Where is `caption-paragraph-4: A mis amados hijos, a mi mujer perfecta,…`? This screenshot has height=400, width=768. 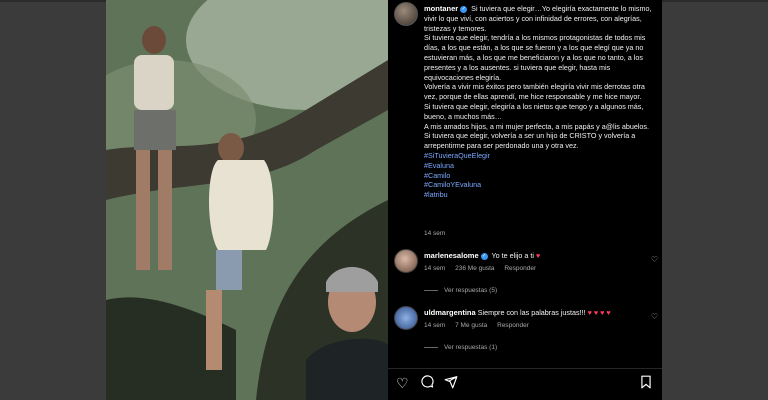
caption-paragraph-4: A mis amados hijos, a mi mujer perfecta,… is located at coordinates (537, 126).